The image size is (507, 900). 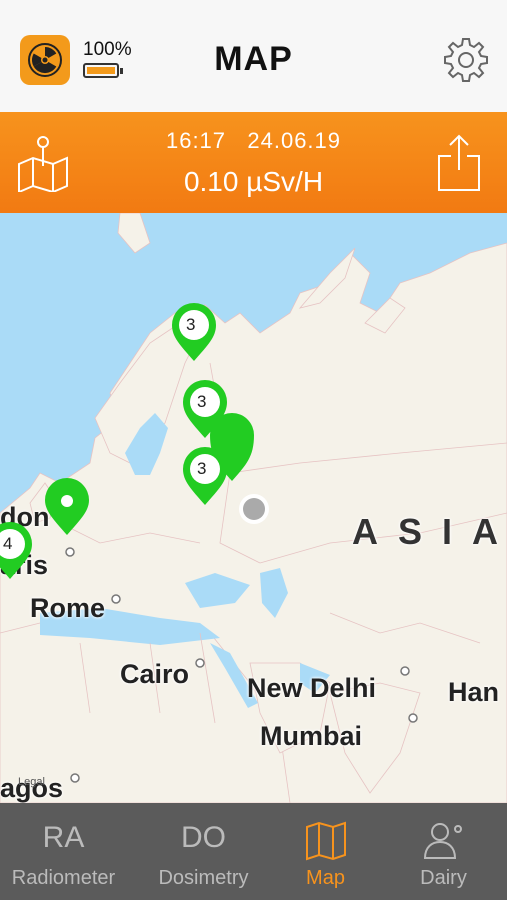 I want to click on person-icon, so click(x=442, y=841).